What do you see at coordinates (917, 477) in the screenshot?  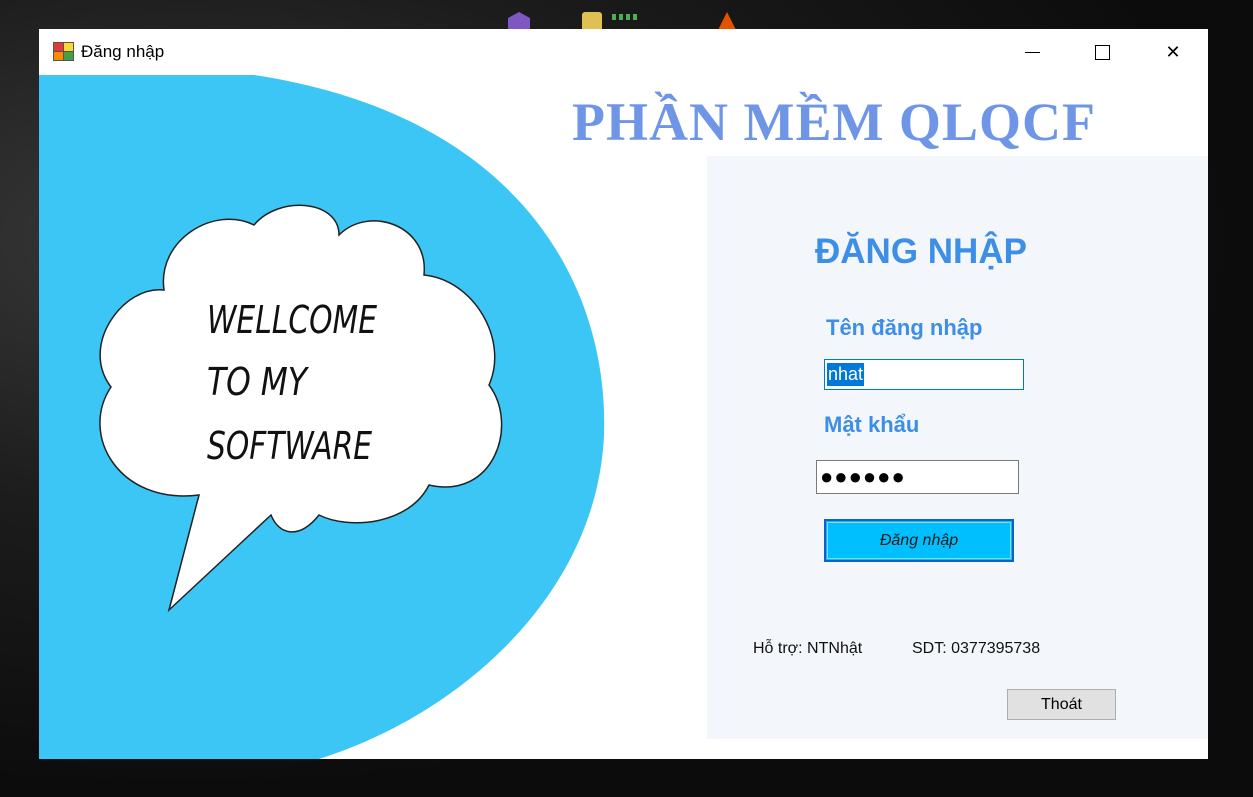 I see `password-input` at bounding box center [917, 477].